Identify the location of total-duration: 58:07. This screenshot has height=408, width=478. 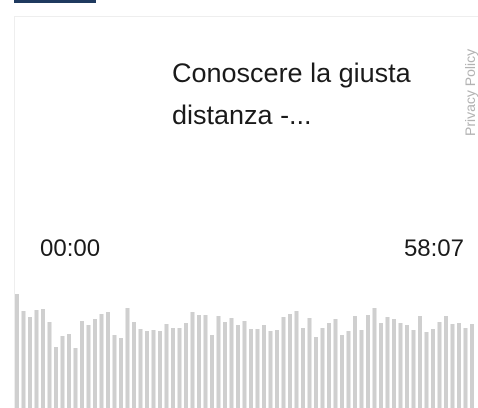
(433, 248).